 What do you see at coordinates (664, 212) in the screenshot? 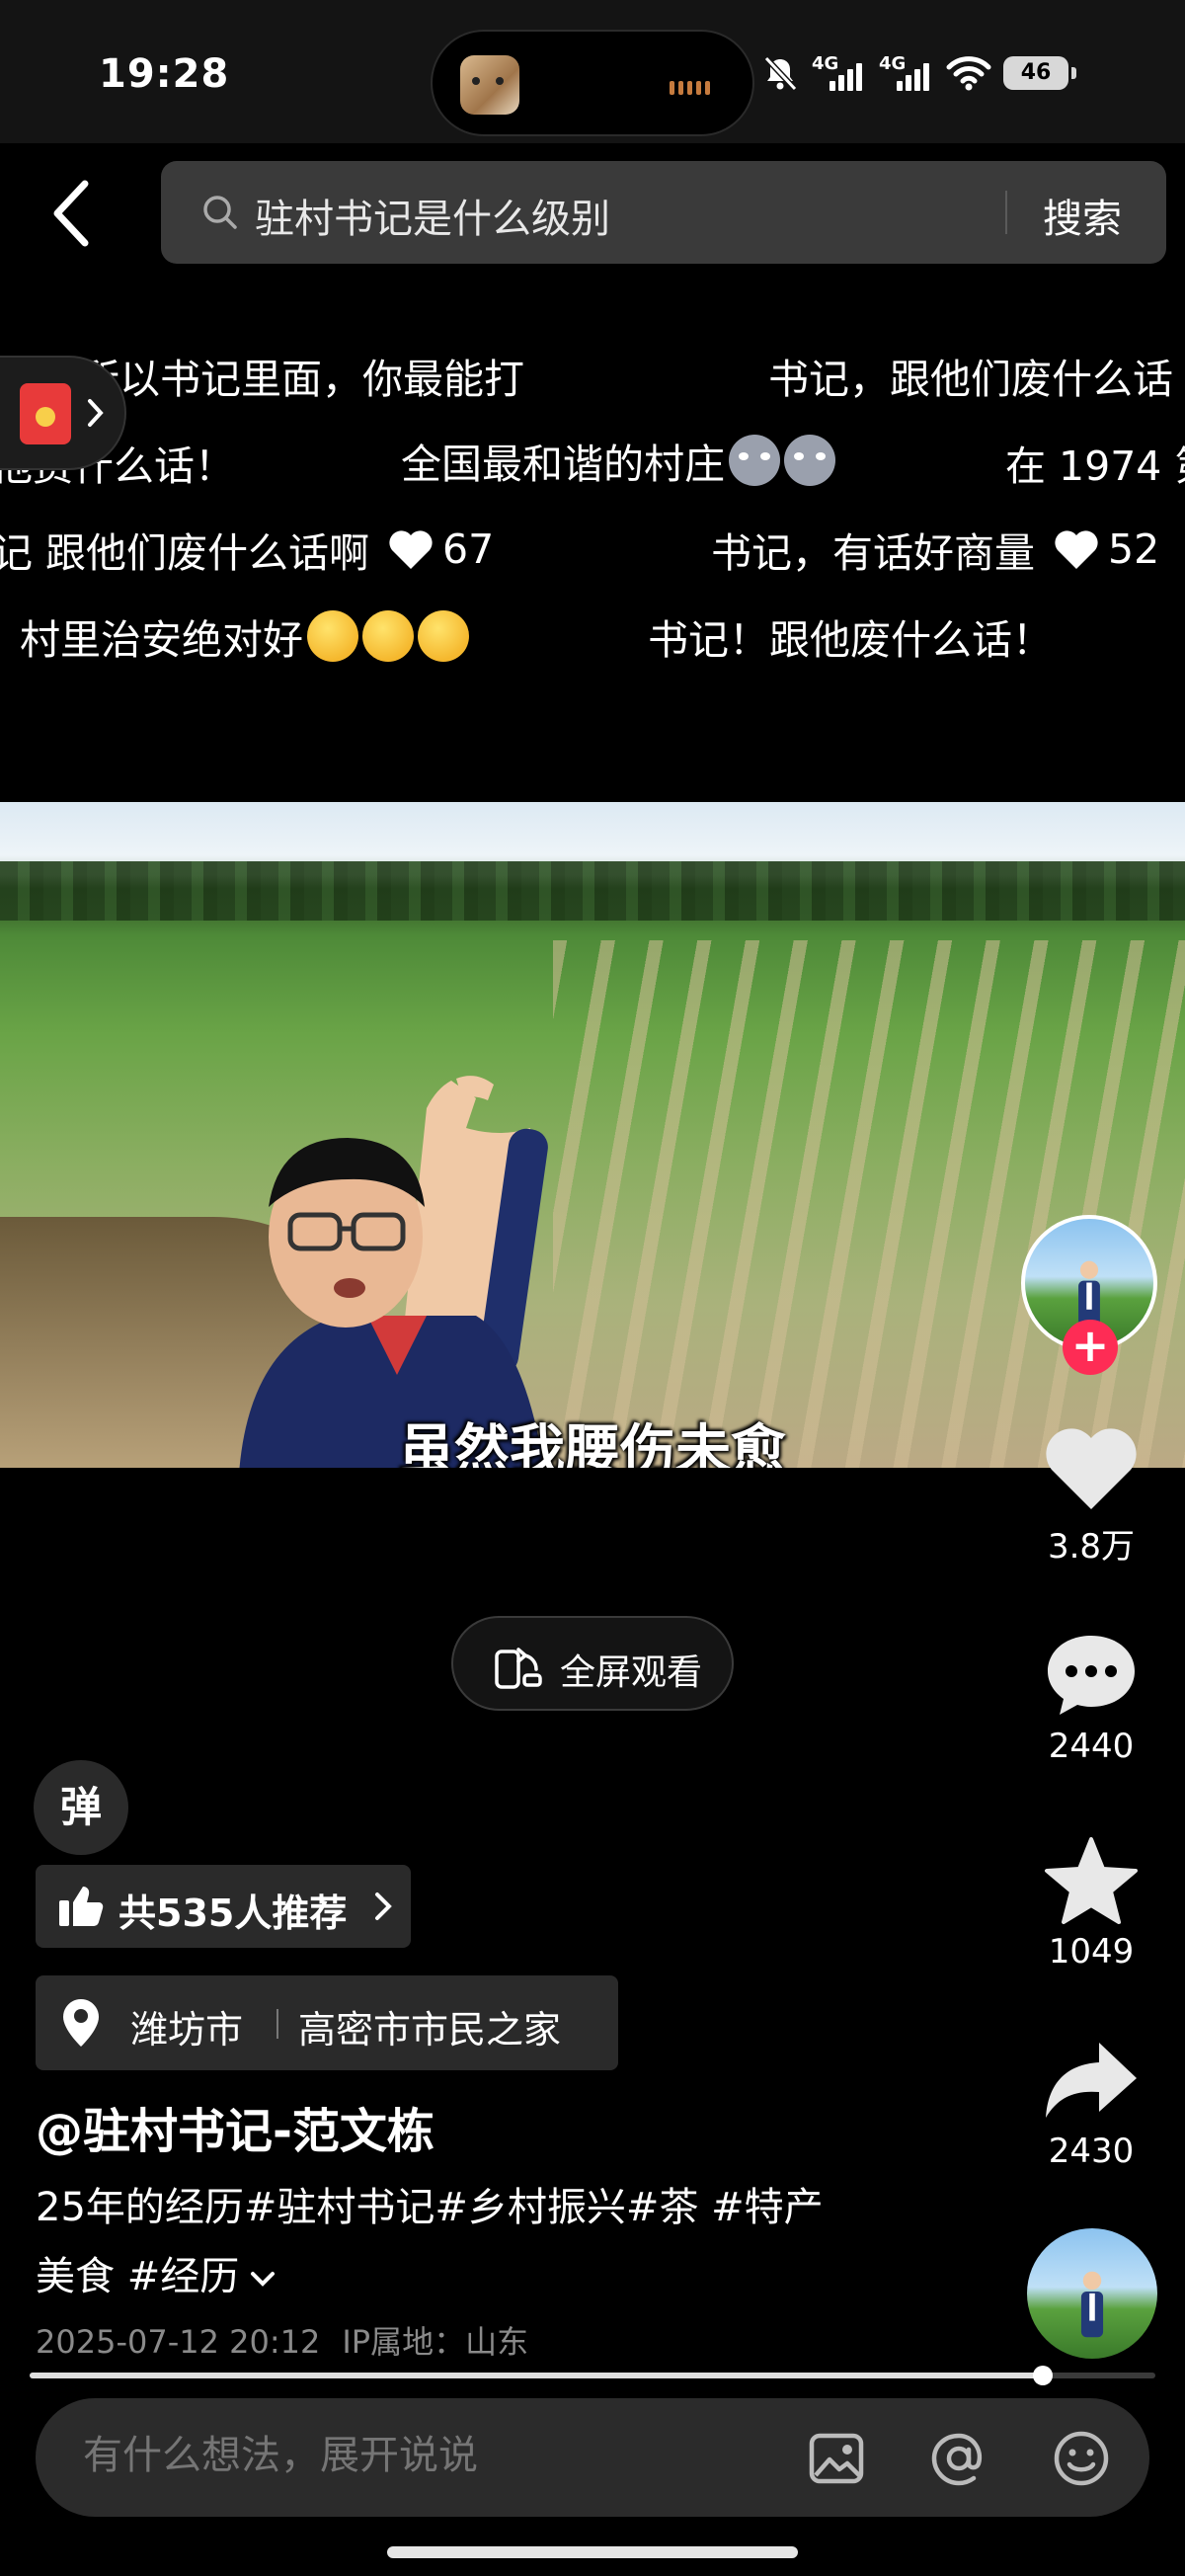
I see `search-bar: 驻村书记是什么级别 搜索` at bounding box center [664, 212].